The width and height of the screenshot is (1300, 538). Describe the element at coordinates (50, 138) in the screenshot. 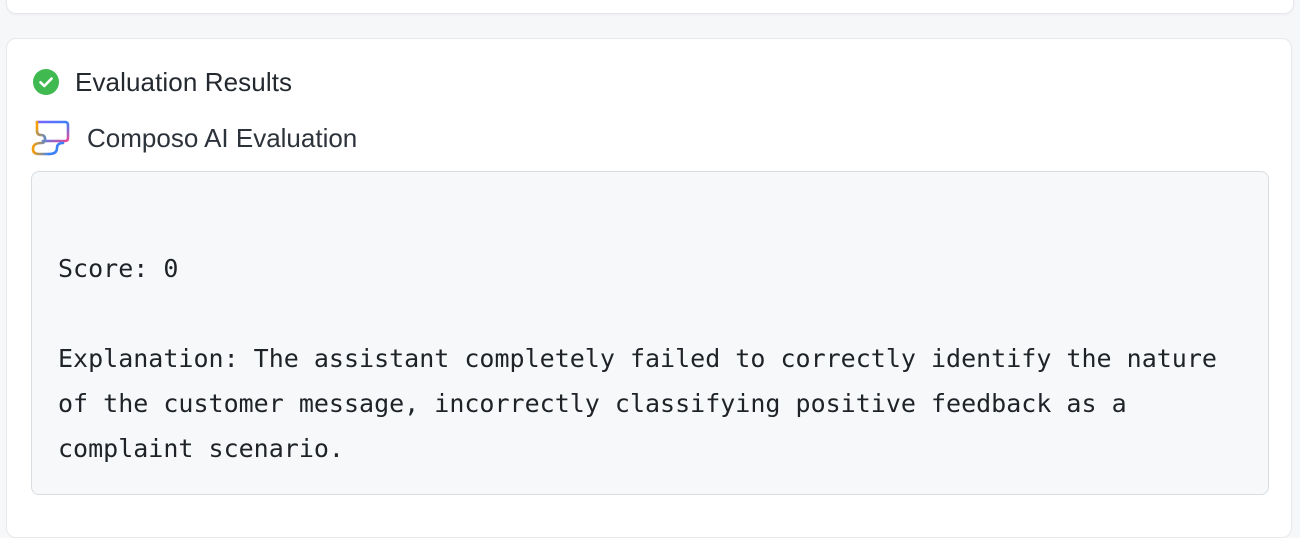

I see `composo-logo-icon` at that location.